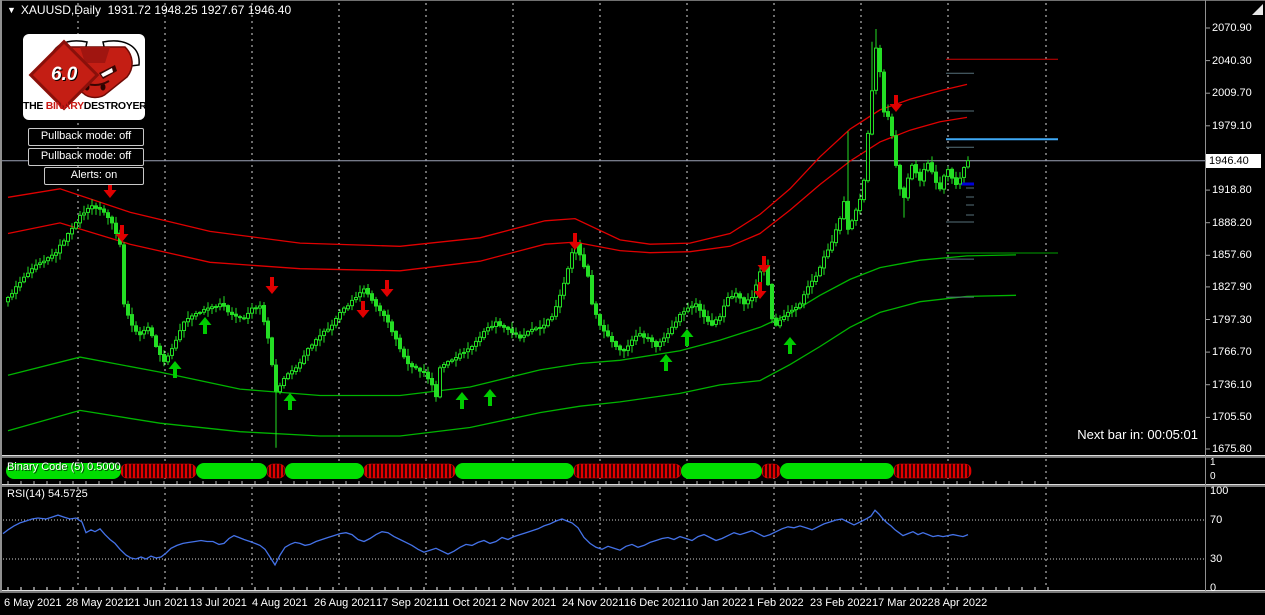 Image resolution: width=1265 pixels, height=615 pixels. Describe the element at coordinates (1213, 462) in the screenshot. I see `binary-axis-label: 1` at that location.